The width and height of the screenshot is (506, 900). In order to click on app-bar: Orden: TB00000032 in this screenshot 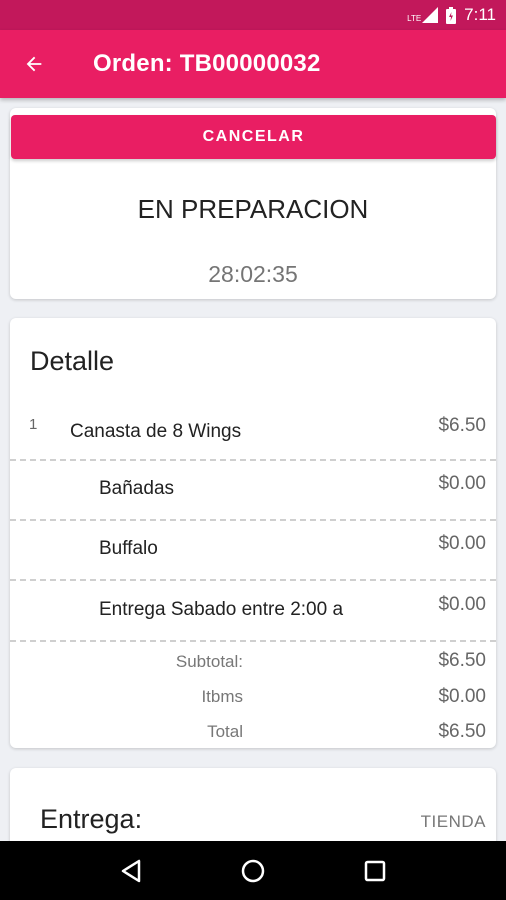, I will do `click(253, 64)`.